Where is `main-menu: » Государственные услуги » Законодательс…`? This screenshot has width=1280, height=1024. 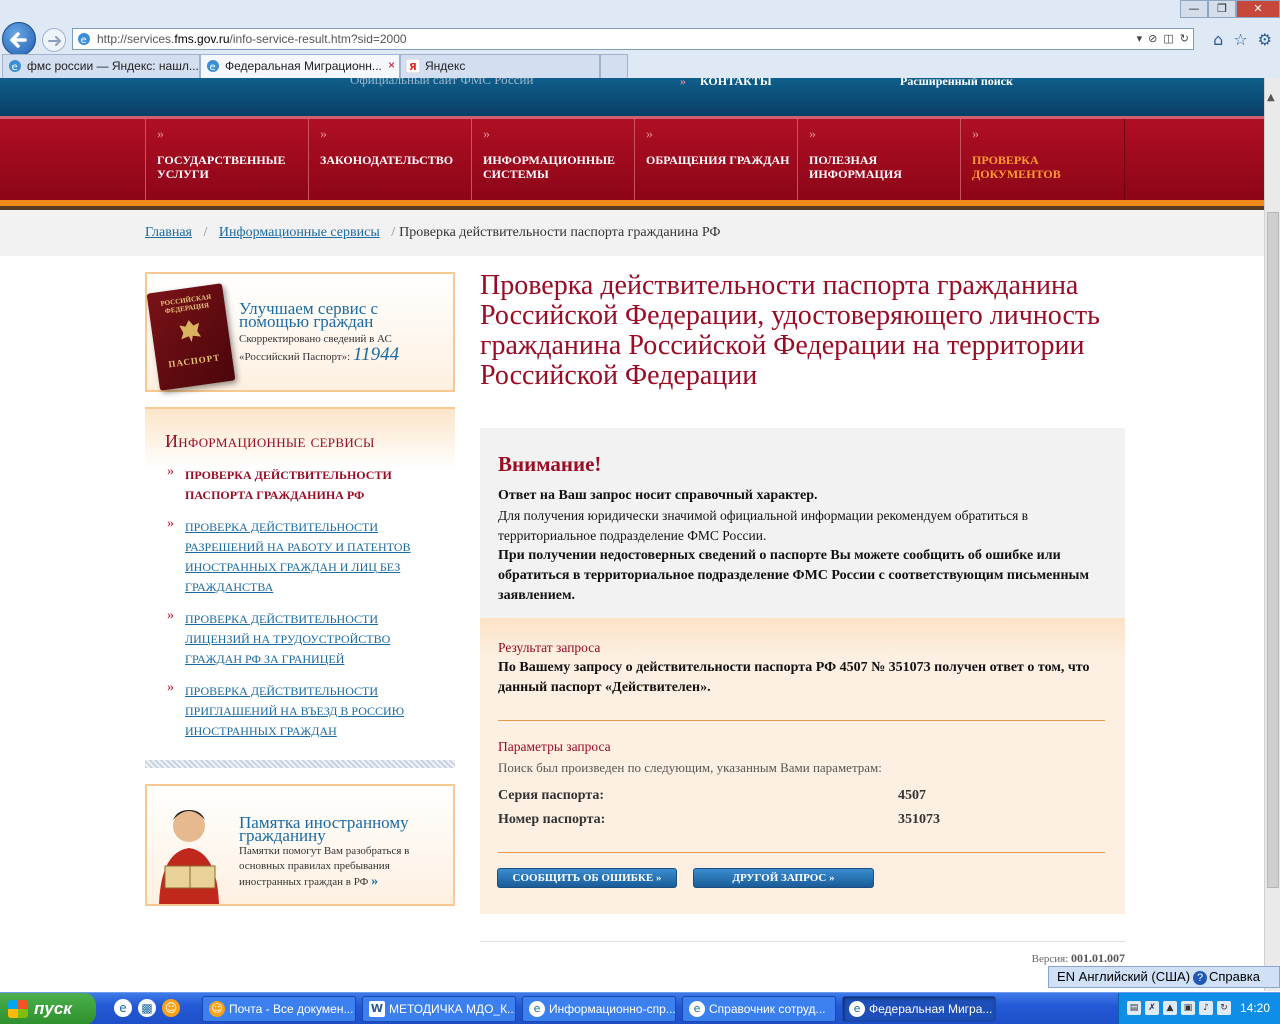 main-menu: » Государственные услуги » Законодательс… is located at coordinates (632, 159).